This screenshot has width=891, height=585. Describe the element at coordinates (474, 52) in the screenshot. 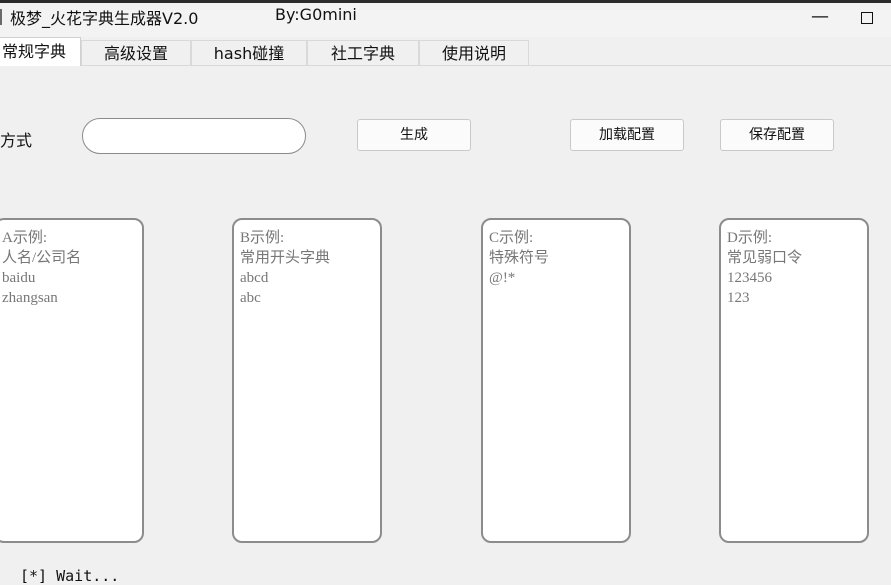

I see `tab-usage-instructions: 使用说明` at that location.